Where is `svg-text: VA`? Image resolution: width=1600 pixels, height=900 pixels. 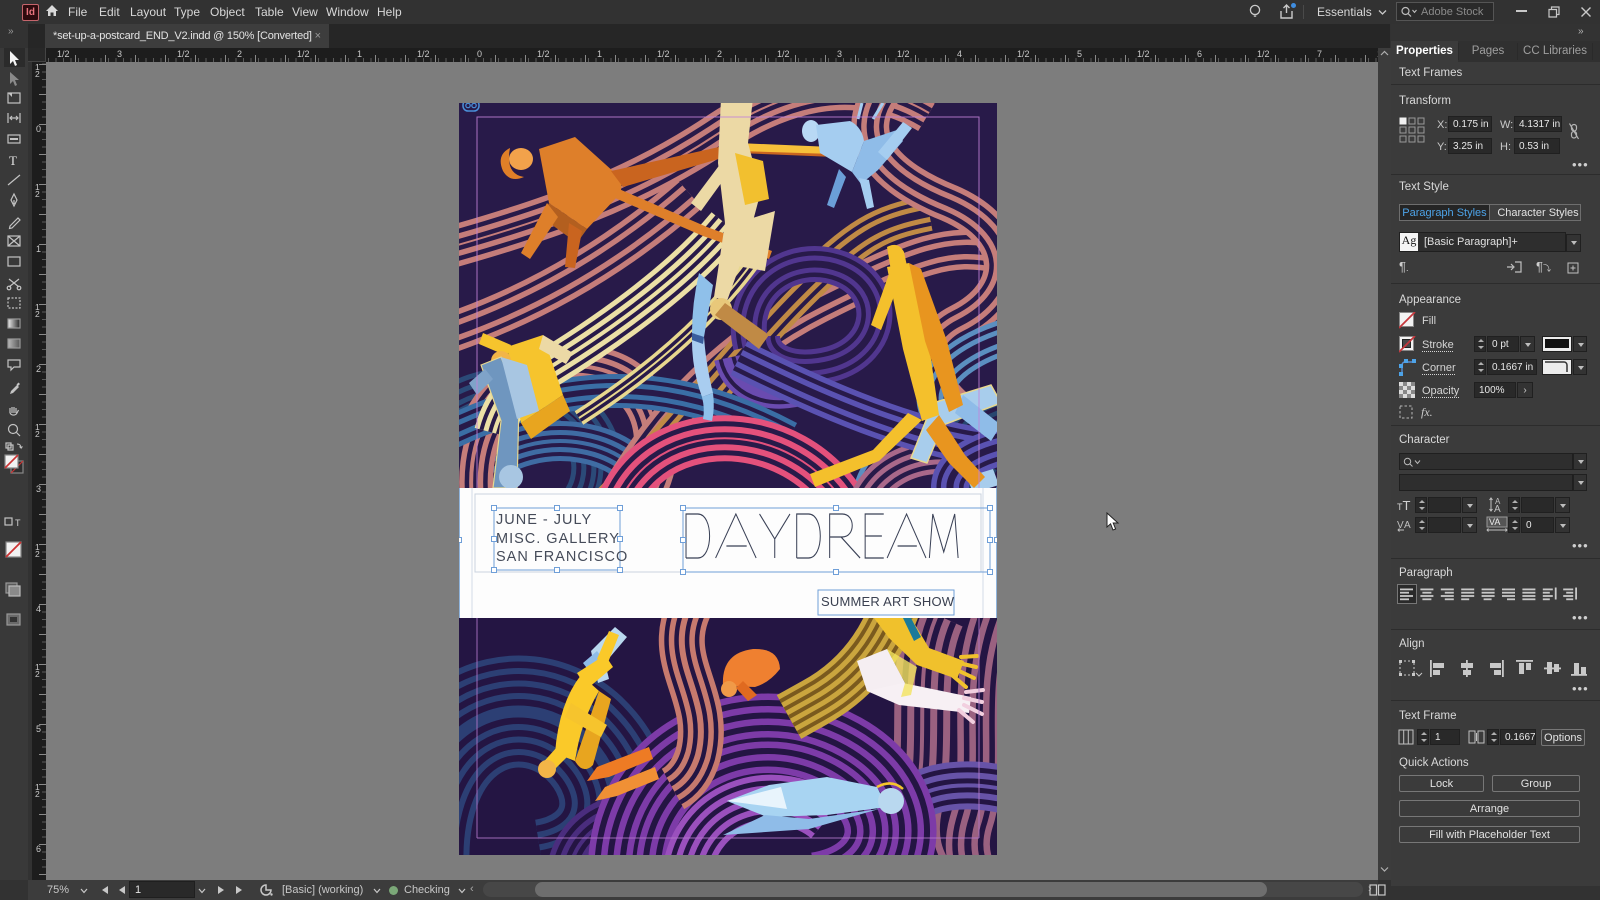
svg-text: VA is located at coordinates (1494, 522).